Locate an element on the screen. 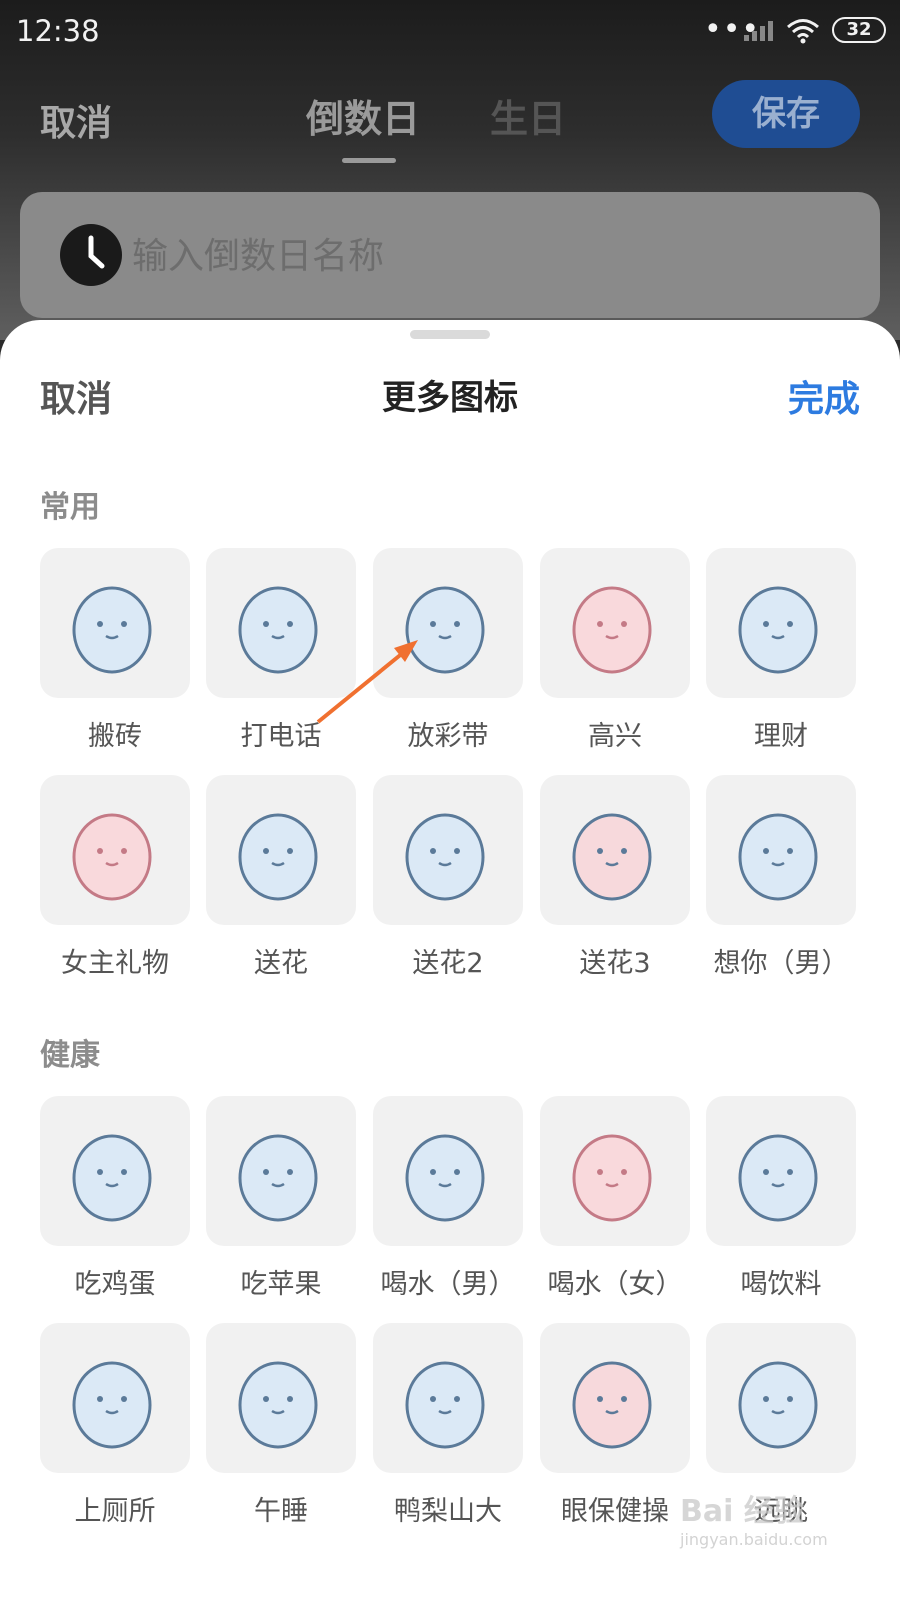 The width and height of the screenshot is (900, 1600). icon-option: 喝水（男） is located at coordinates (448, 1198).